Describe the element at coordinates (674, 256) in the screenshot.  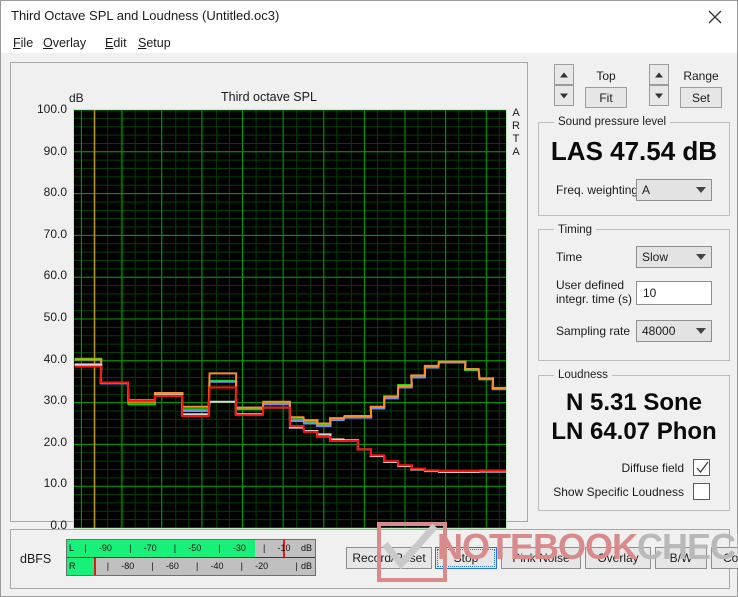
I see `time-select: Slow` at that location.